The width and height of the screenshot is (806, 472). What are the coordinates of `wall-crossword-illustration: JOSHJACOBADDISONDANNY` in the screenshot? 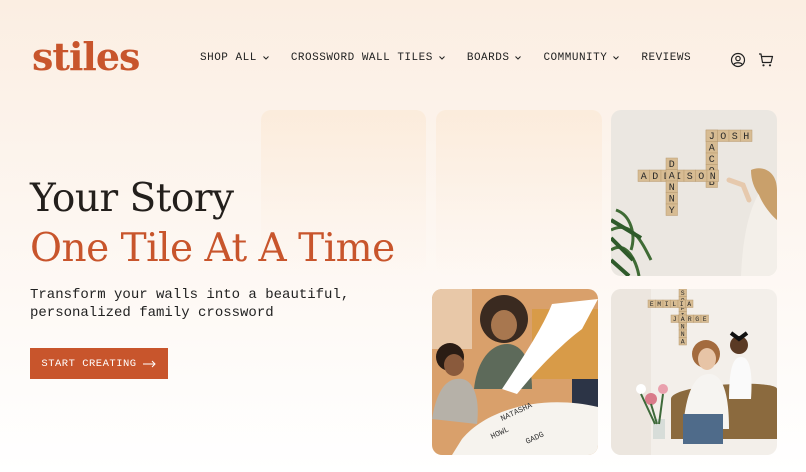 It's located at (694, 193).